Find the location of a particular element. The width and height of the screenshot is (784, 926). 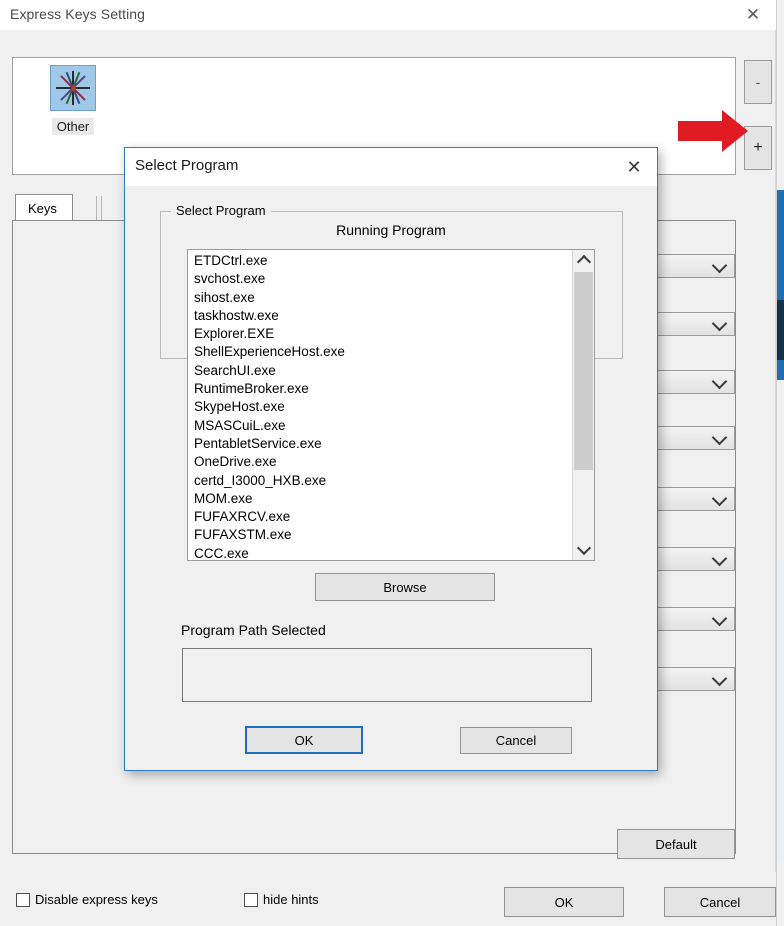

main-cancel-button: Cancel is located at coordinates (720, 902).